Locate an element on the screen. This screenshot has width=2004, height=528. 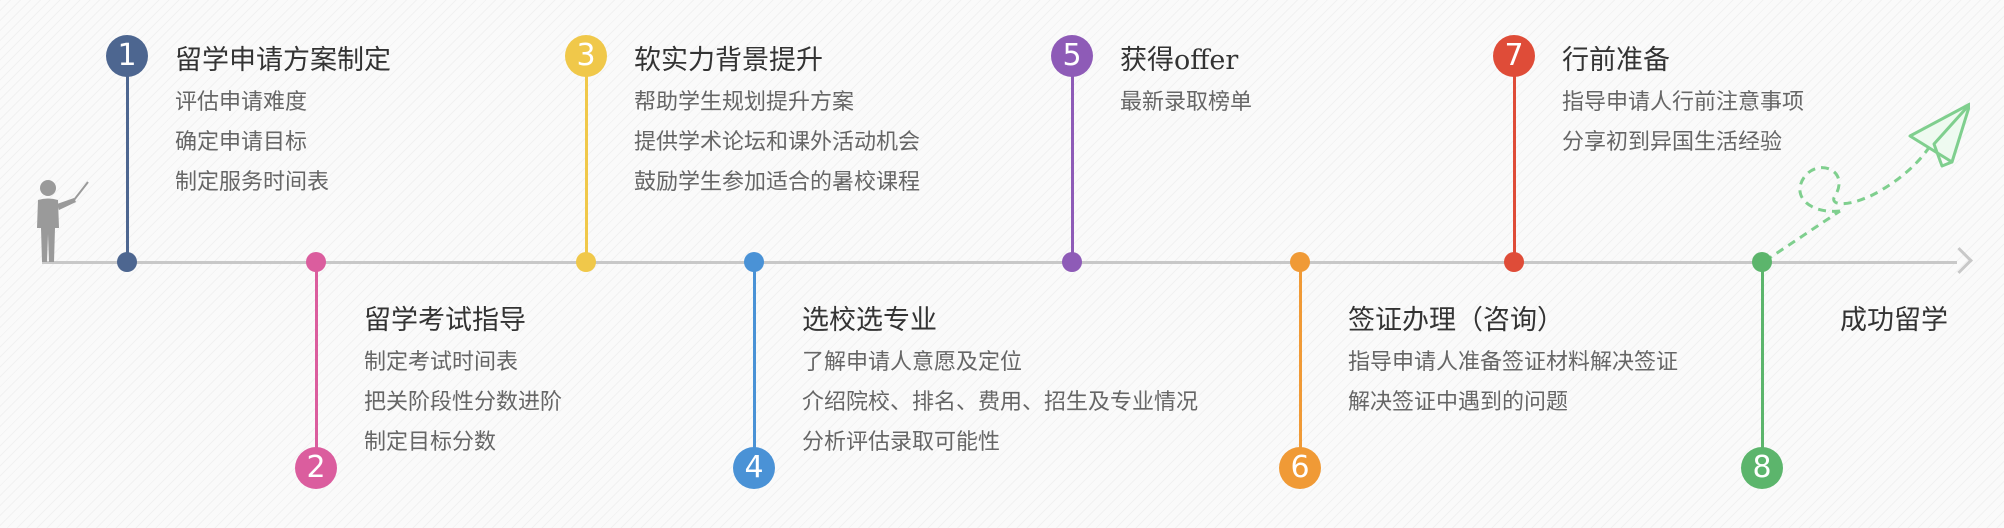
step-3-detail-line: 帮助学生规划提升方案 is located at coordinates (744, 102).